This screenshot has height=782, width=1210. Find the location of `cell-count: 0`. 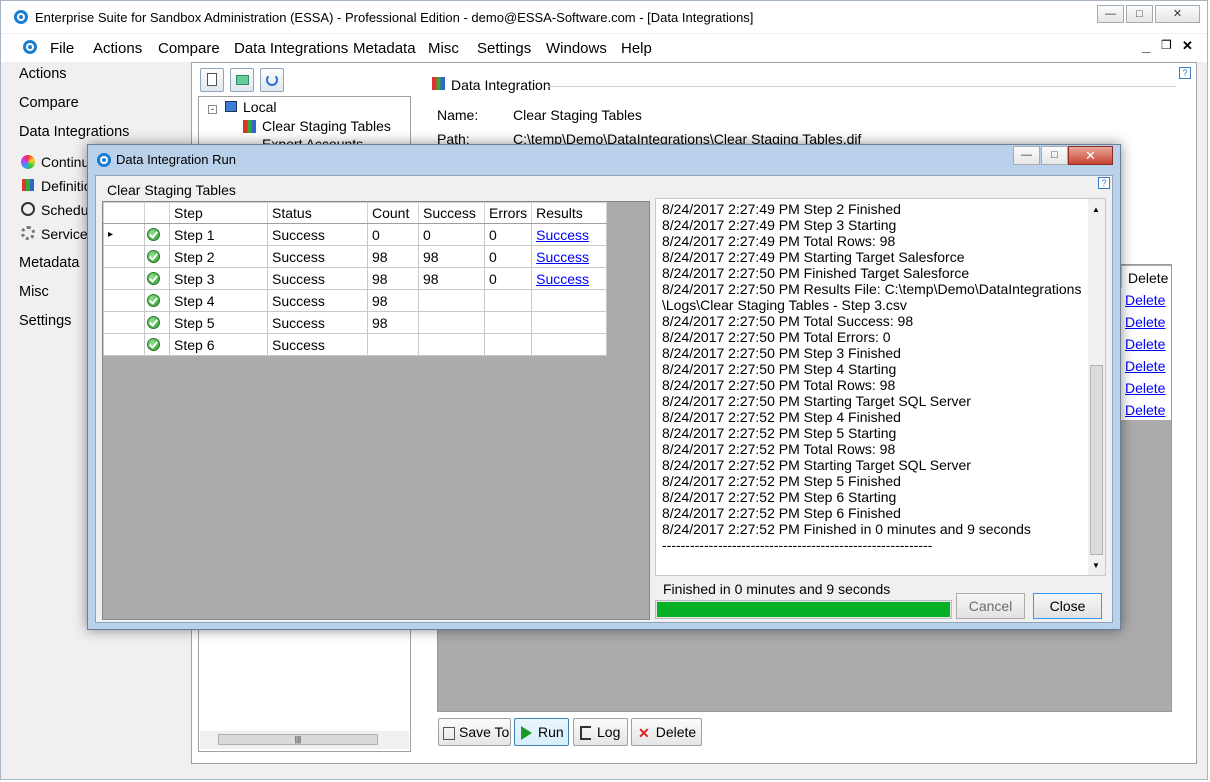

cell-count: 0 is located at coordinates (393, 234).